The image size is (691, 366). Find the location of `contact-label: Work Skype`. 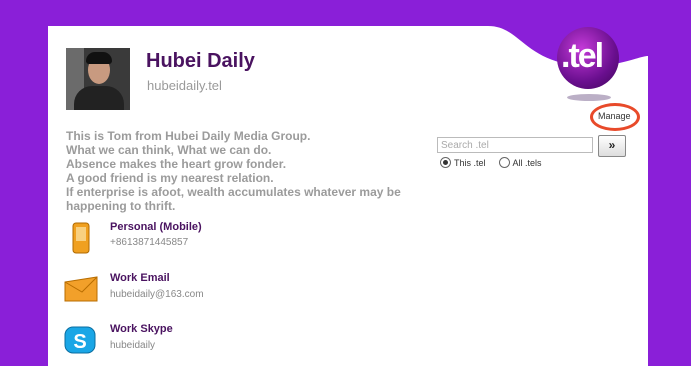

contact-label: Work Skype is located at coordinates (141, 329).